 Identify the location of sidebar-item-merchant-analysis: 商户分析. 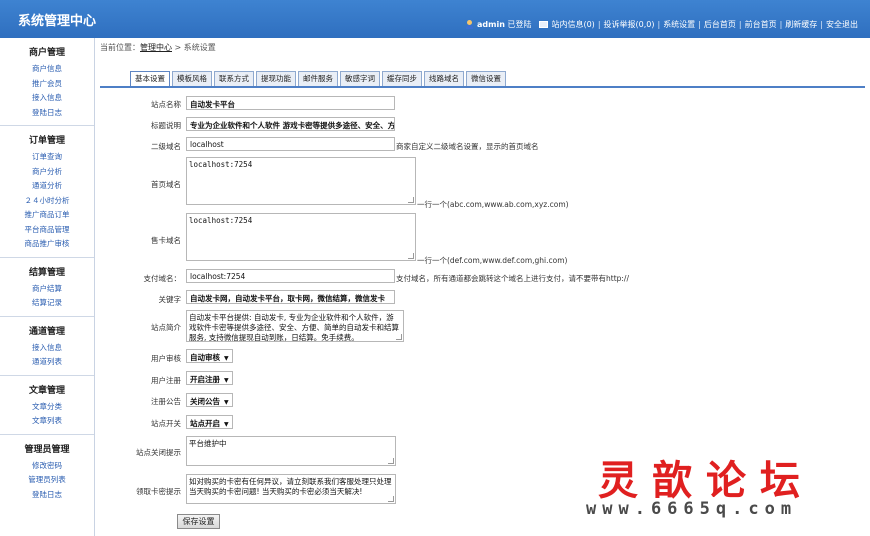
(47, 172).